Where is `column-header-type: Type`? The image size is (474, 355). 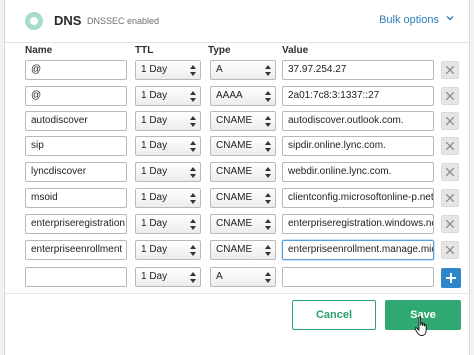
column-header-type: Type is located at coordinates (219, 50).